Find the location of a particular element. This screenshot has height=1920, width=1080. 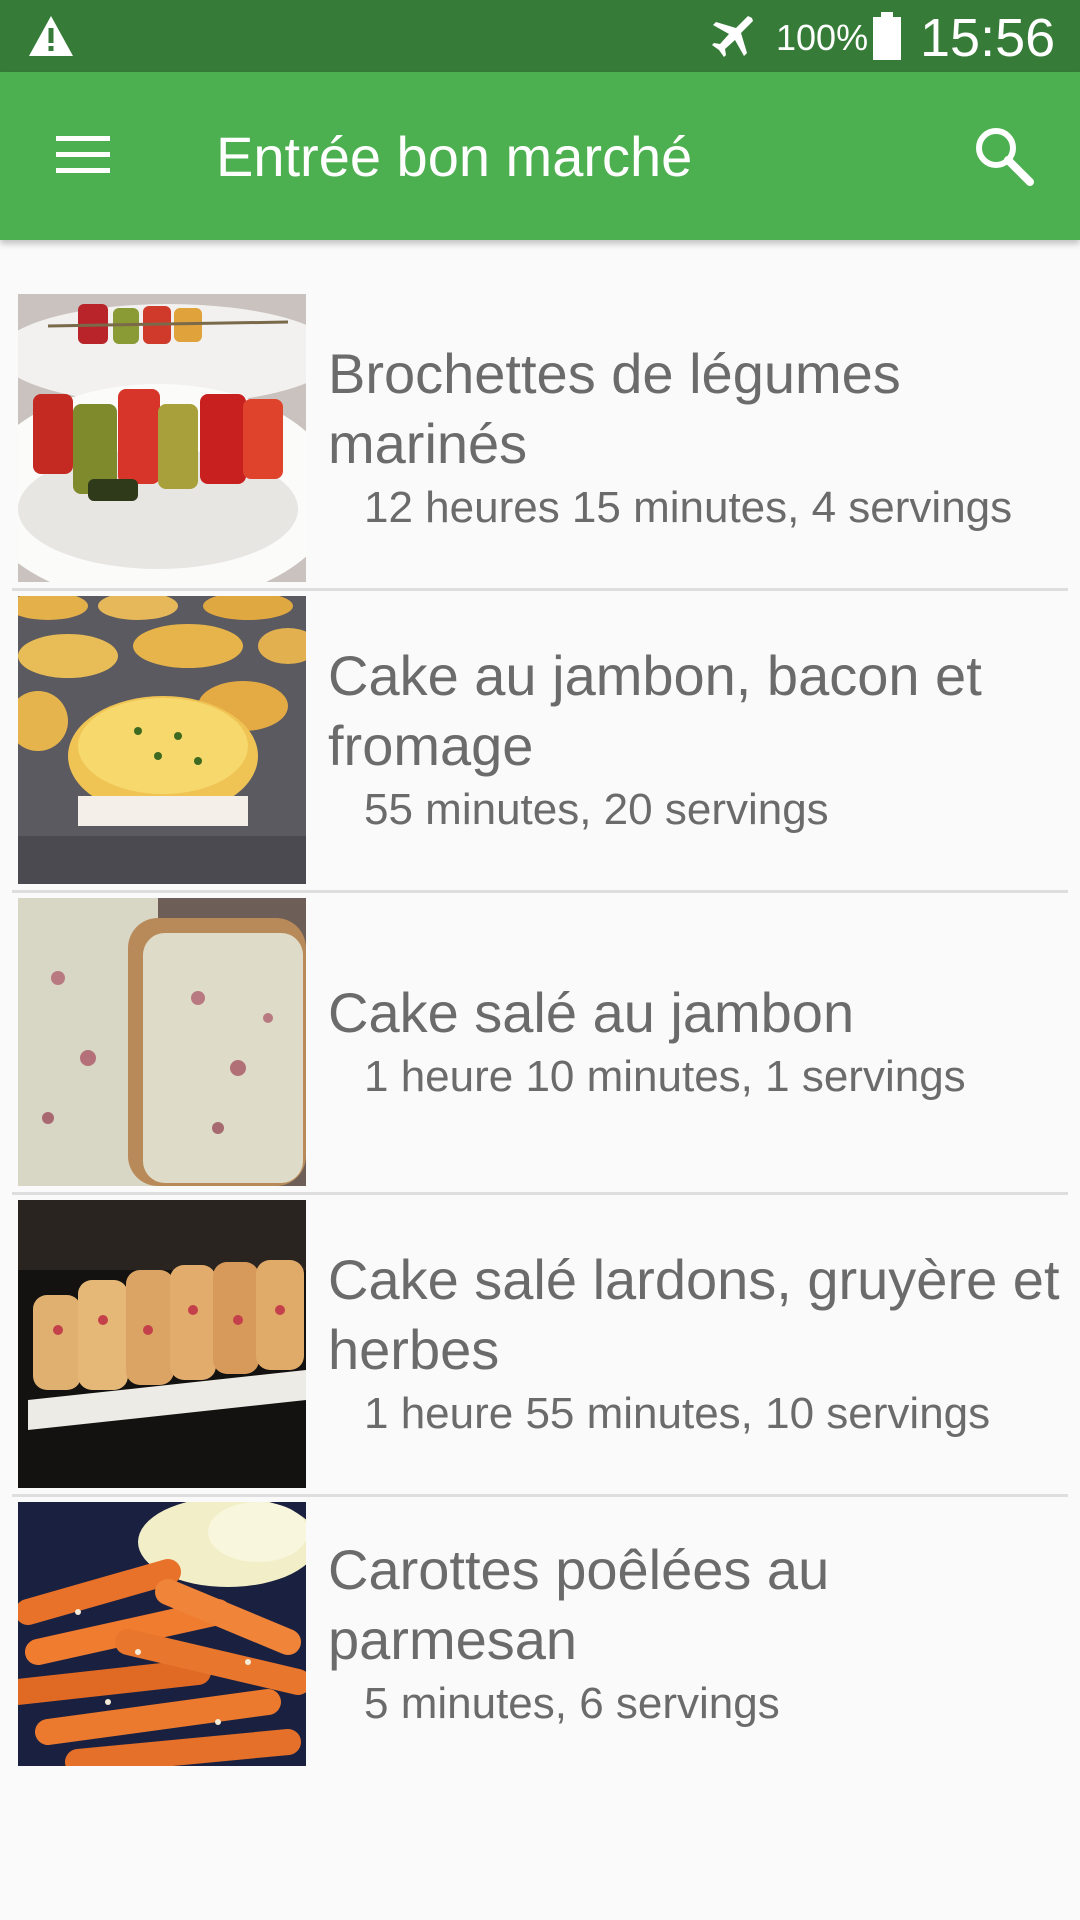

recipe-meta: 12 heures 15 minutes, 4 servings is located at coordinates (688, 507).